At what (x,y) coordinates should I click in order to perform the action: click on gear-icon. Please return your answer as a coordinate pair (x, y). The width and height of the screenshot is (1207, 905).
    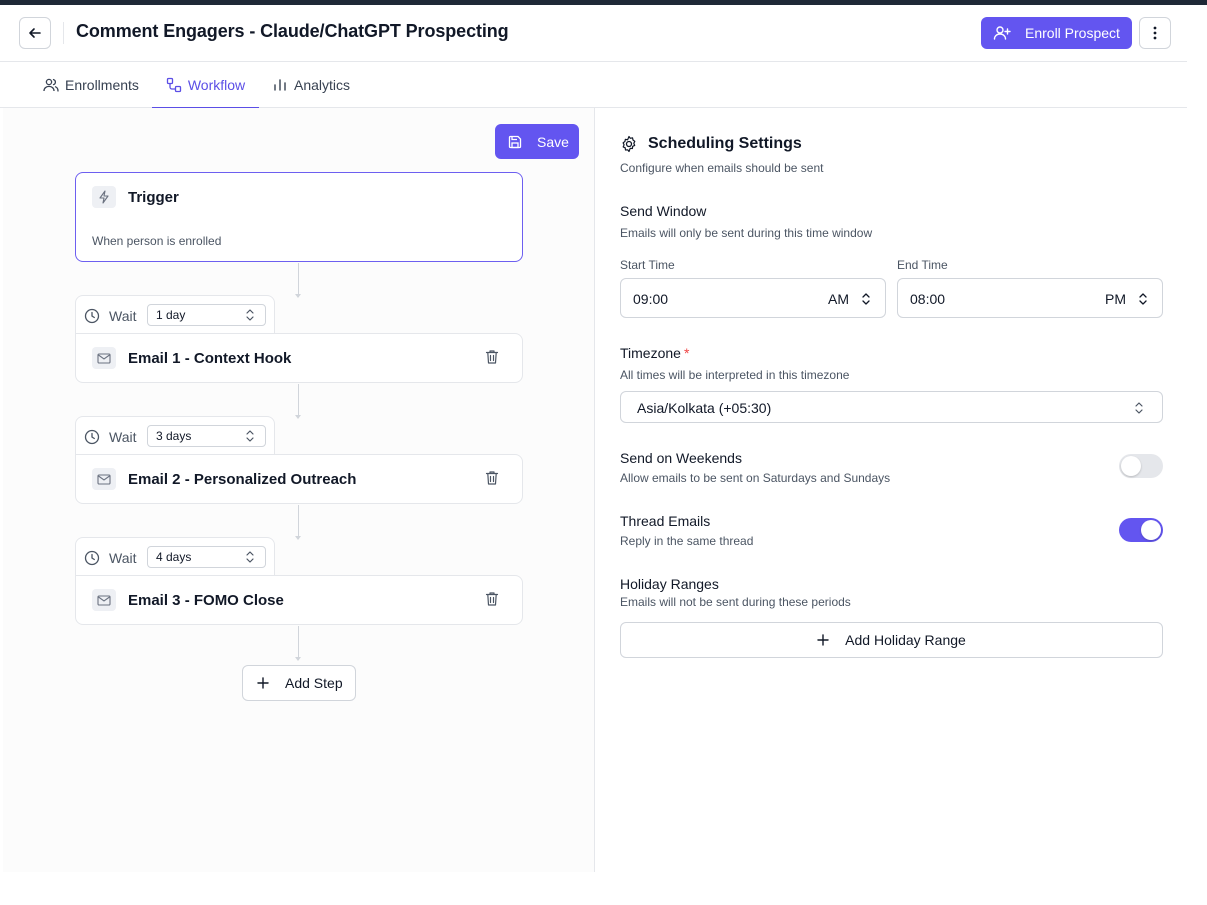
    Looking at the image, I should click on (629, 144).